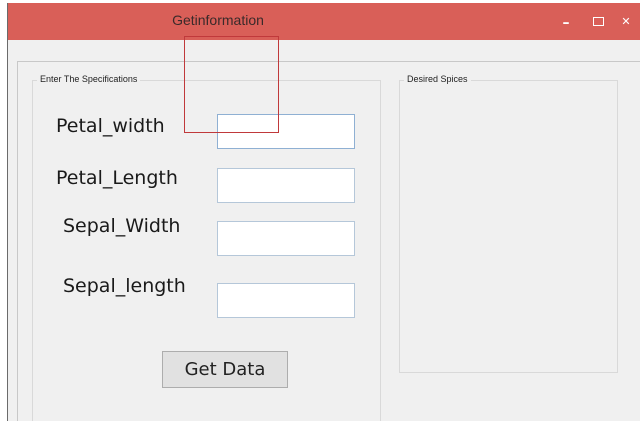 The image size is (640, 421). Describe the element at coordinates (117, 178) in the screenshot. I see `petal-length-label: Petal_Length` at that location.